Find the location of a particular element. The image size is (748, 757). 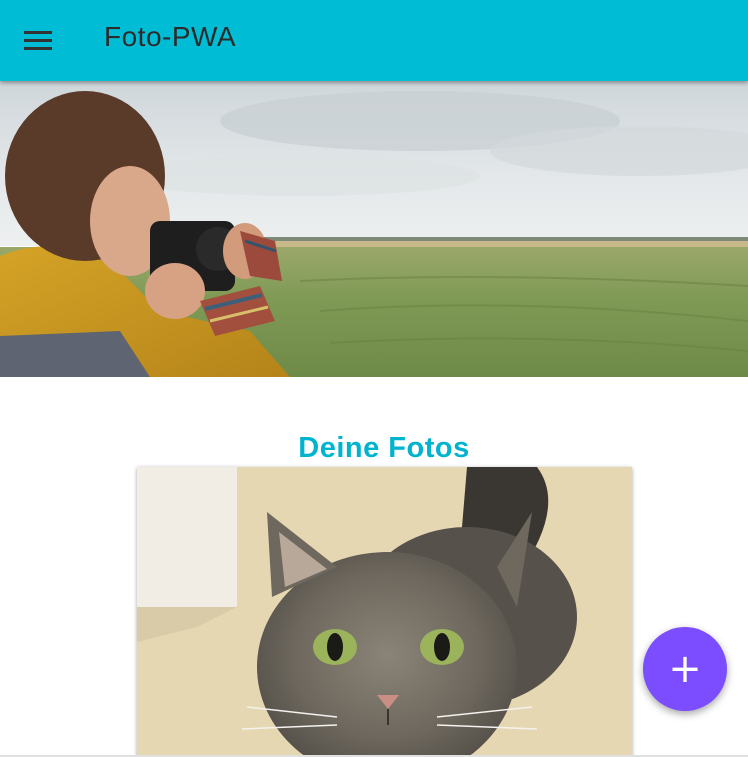

top-app-bar: Foto-PWA is located at coordinates (374, 40).